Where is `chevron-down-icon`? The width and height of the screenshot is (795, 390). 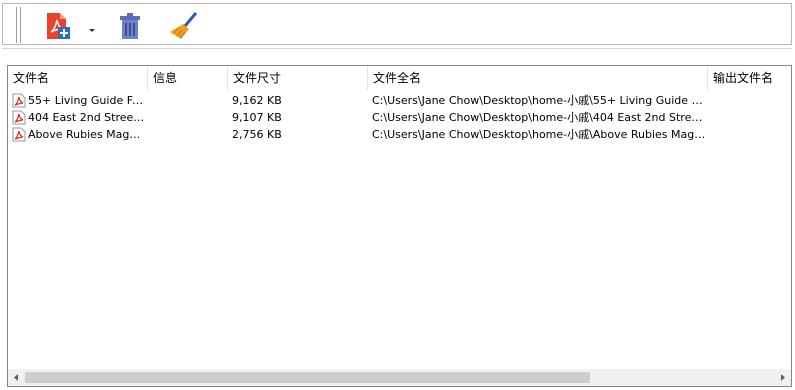
chevron-down-icon is located at coordinates (92, 30).